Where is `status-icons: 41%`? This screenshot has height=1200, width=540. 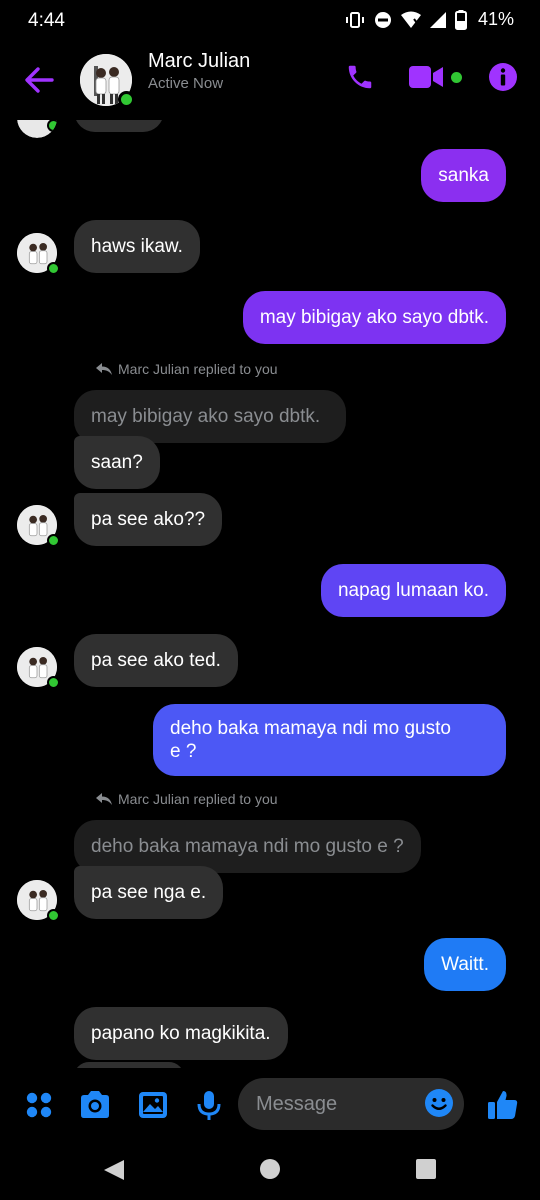 status-icons: 41% is located at coordinates (429, 19).